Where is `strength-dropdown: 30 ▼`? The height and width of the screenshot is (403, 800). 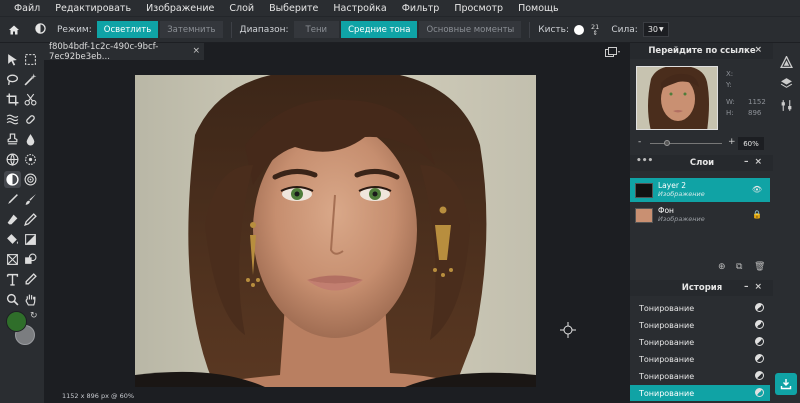 strength-dropdown: 30 ▼ is located at coordinates (655, 29).